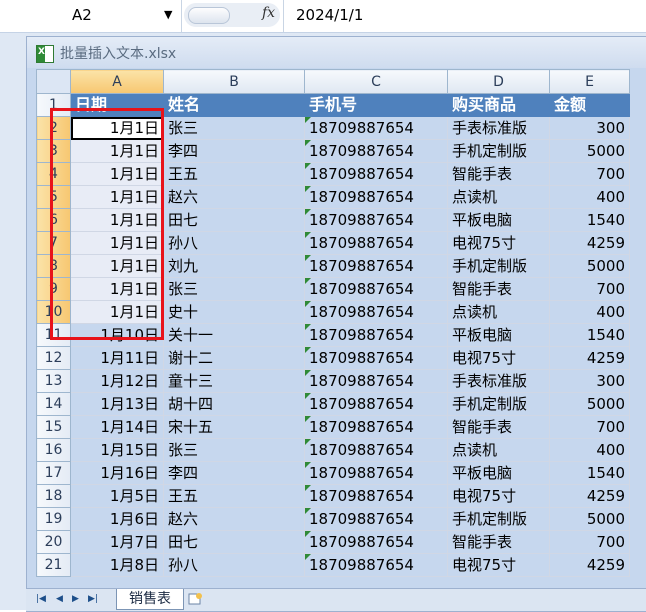 This screenshot has height=612, width=646. What do you see at coordinates (234, 220) in the screenshot?
I see `cell-name: 田七` at bounding box center [234, 220].